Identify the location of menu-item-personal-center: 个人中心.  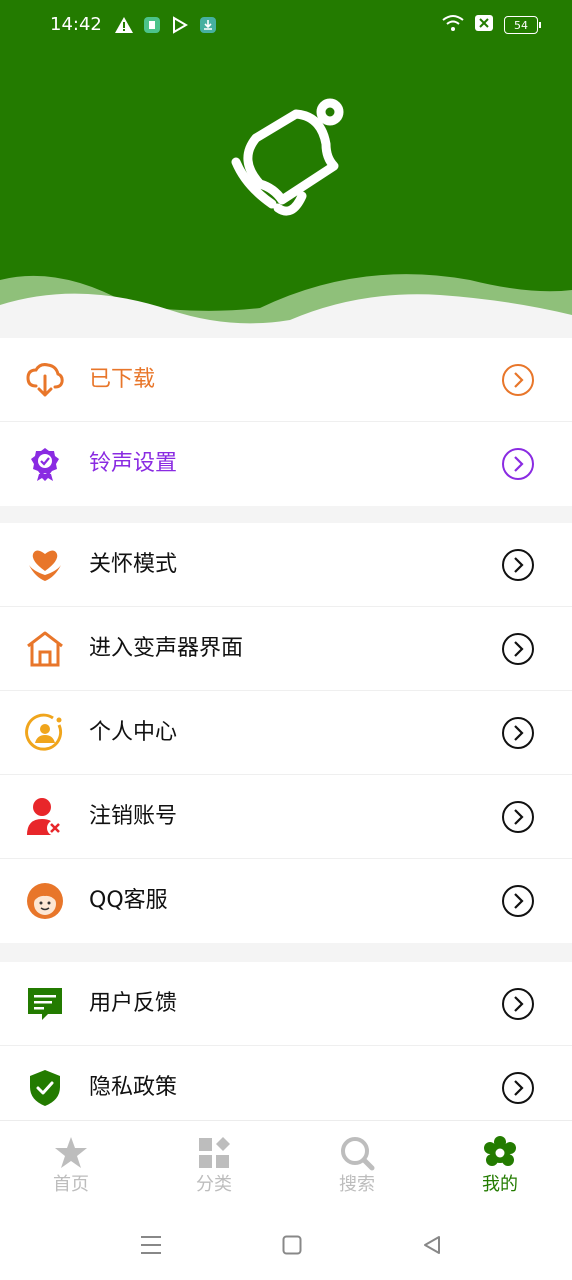
(286, 733).